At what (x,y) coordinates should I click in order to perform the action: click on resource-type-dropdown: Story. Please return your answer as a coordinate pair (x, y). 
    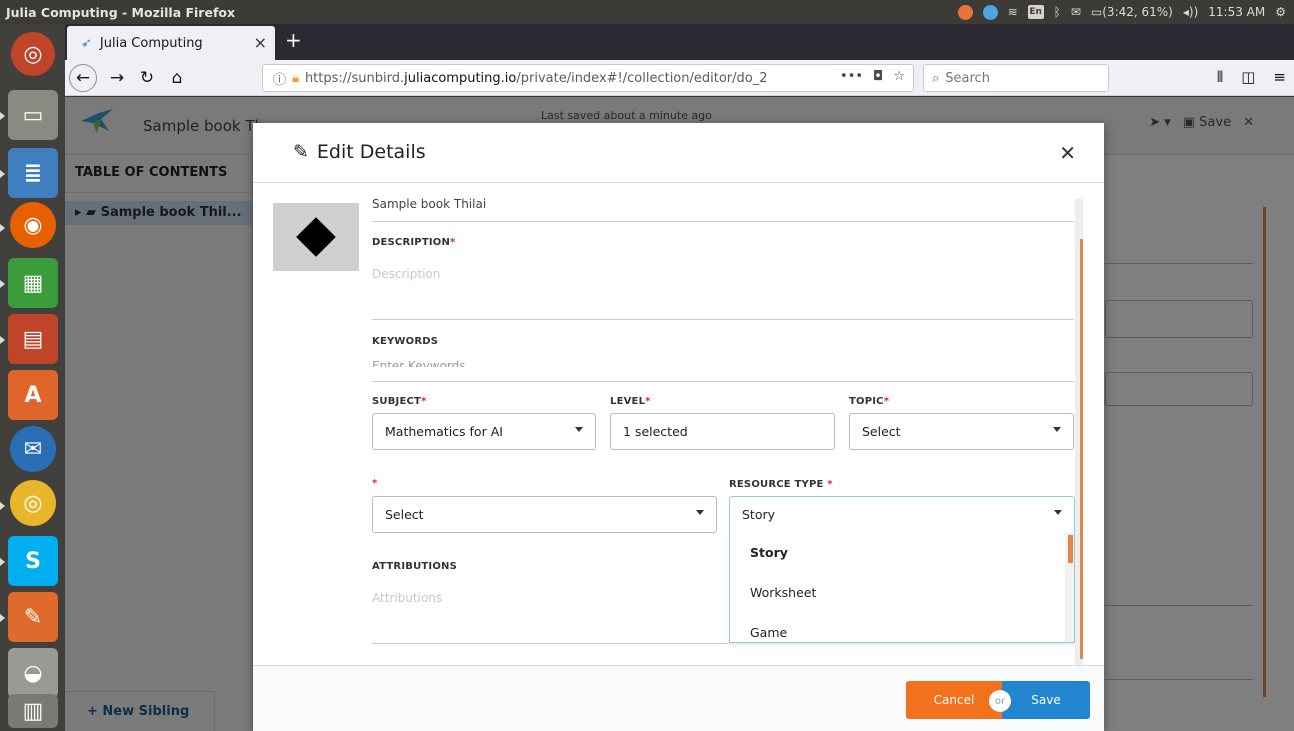
    Looking at the image, I should click on (902, 515).